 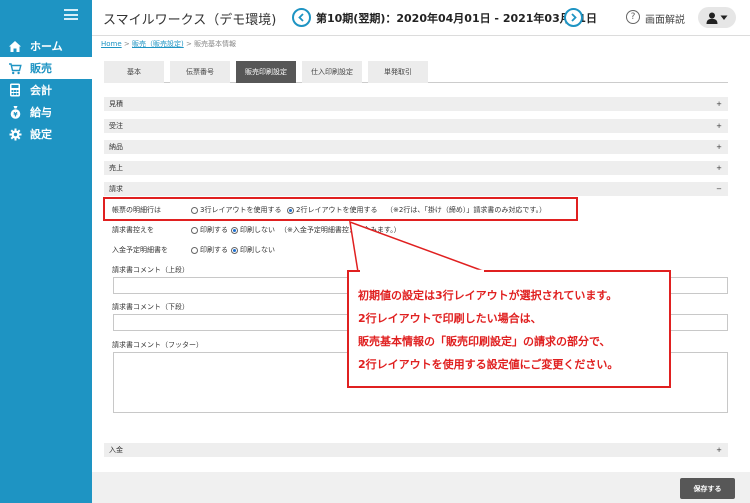 What do you see at coordinates (116, 147) in the screenshot?
I see `section-title: 納品` at bounding box center [116, 147].